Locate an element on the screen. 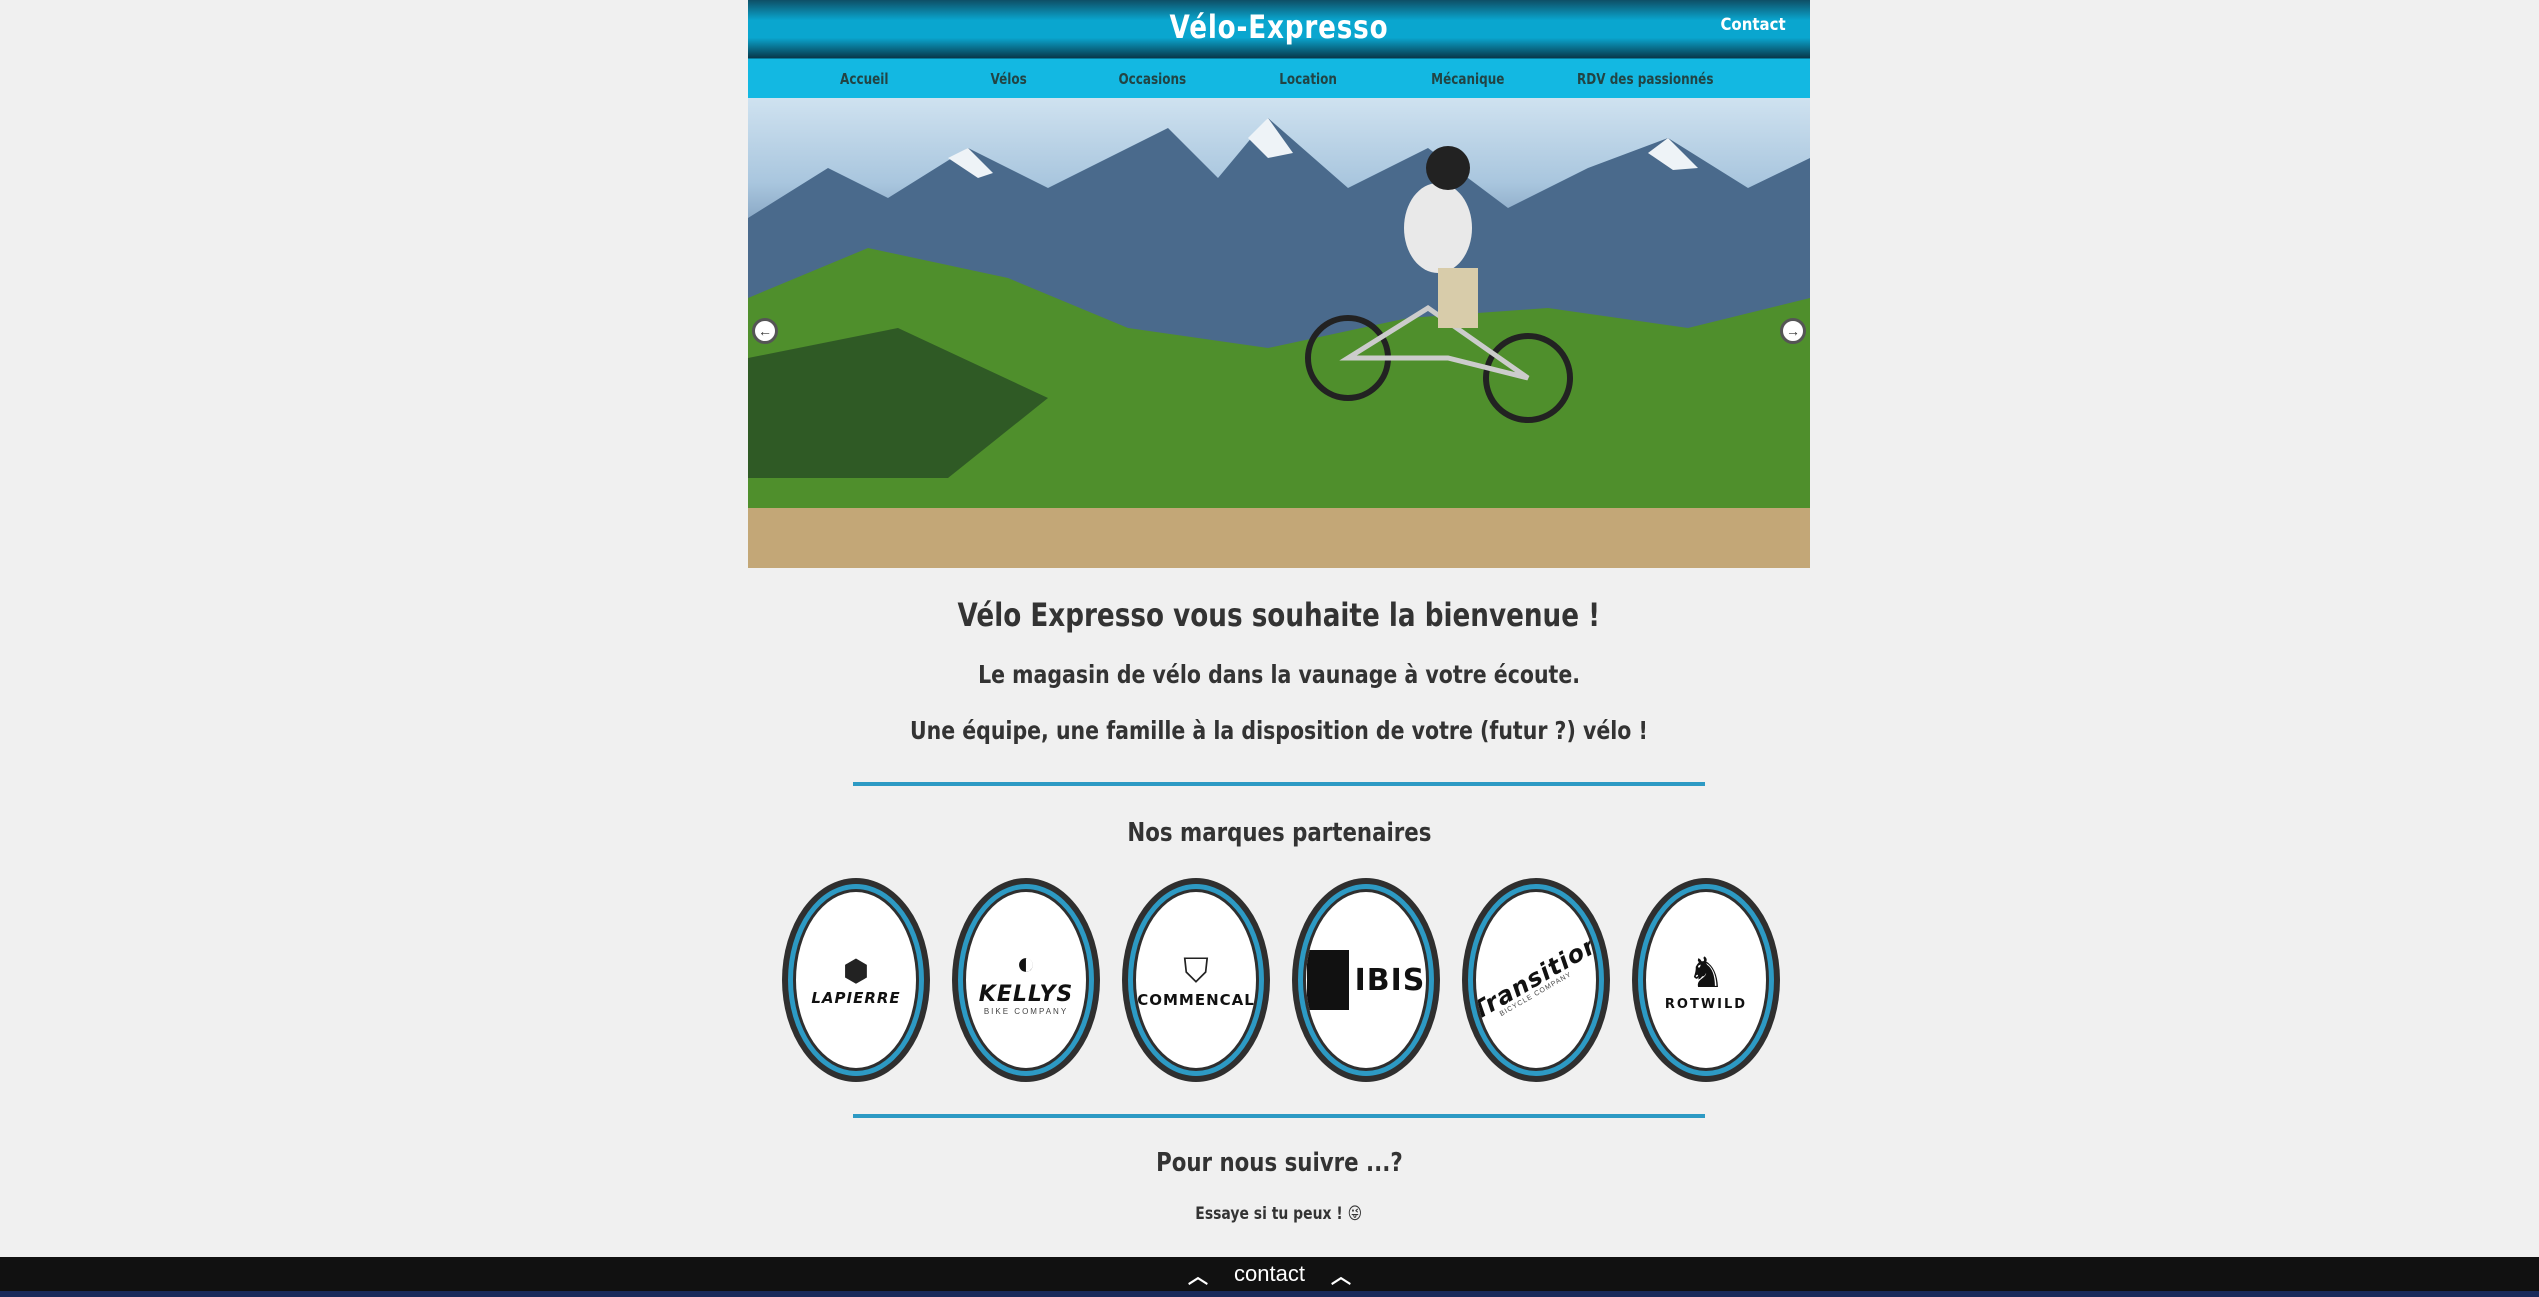 This screenshot has width=2539, height=1297. footer-contact-bar: ︿ contact ︿ is located at coordinates (1269, 1277).